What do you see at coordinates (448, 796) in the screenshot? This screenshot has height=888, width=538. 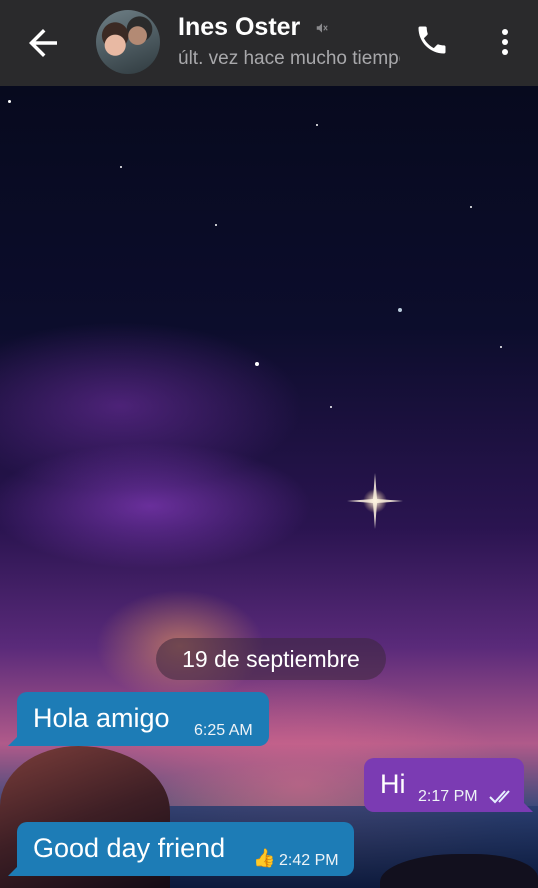 I see `message-time: 2:17 PM` at bounding box center [448, 796].